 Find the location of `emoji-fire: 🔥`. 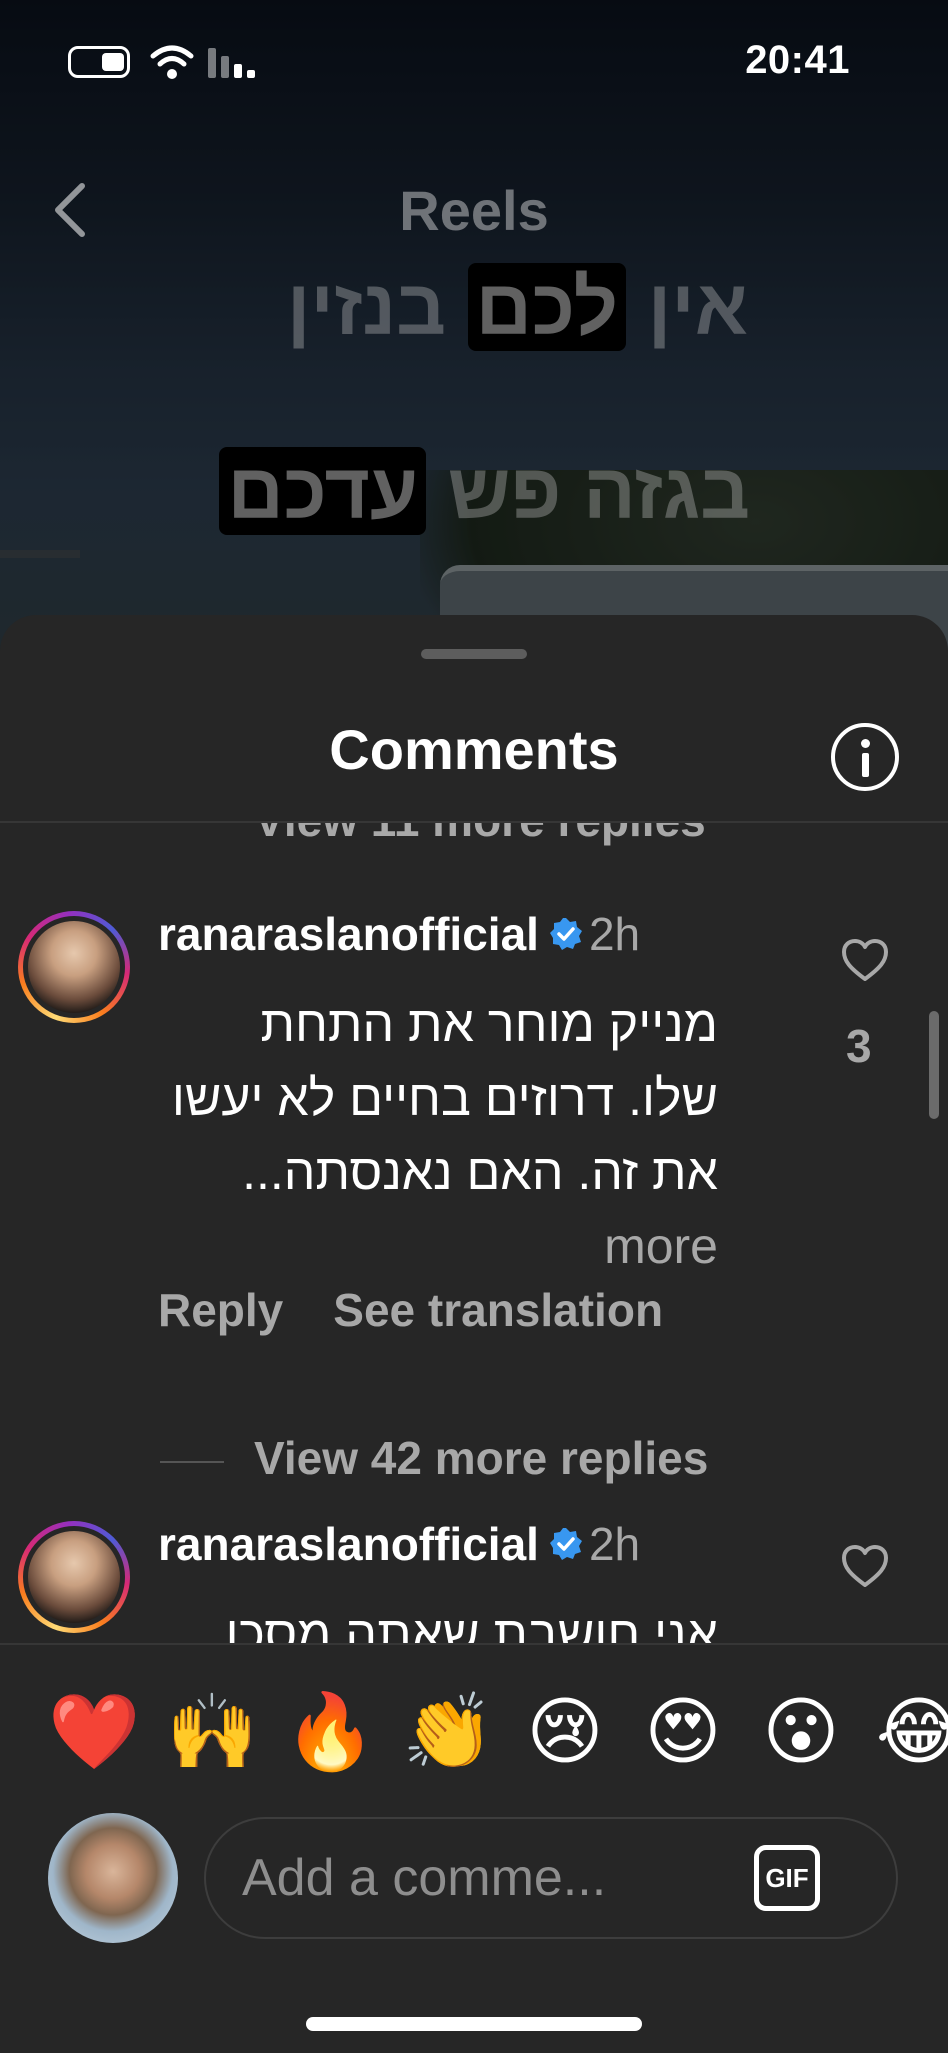

emoji-fire: 🔥 is located at coordinates (330, 1732).